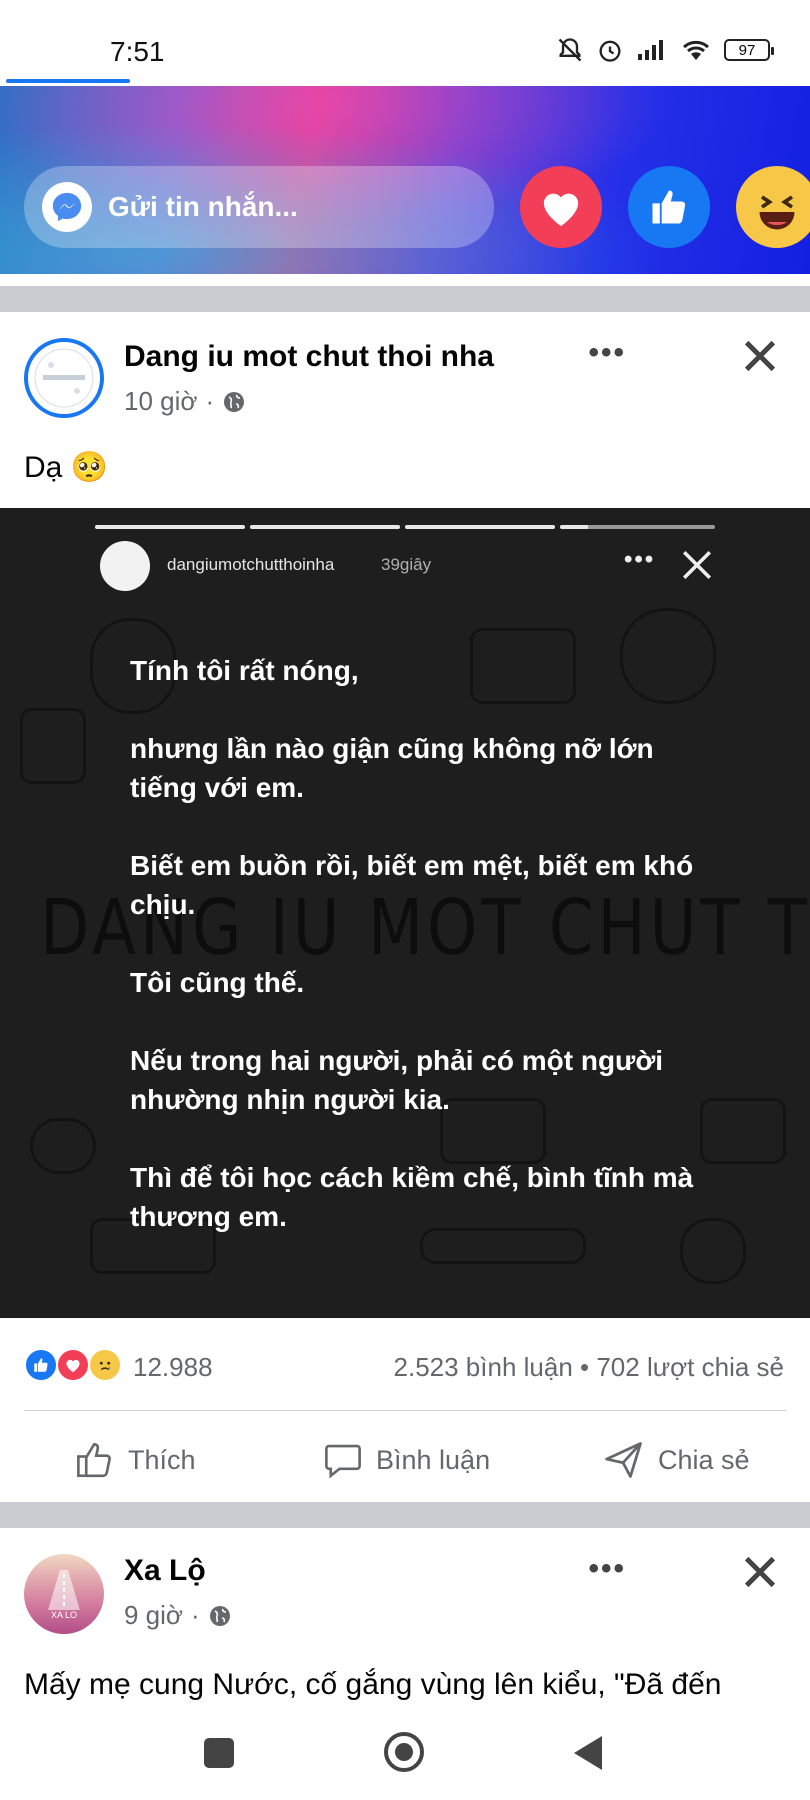 The width and height of the screenshot is (810, 1800). Describe the element at coordinates (309, 357) in the screenshot. I see `post-author: Dang iu mot chut thoi nha` at that location.